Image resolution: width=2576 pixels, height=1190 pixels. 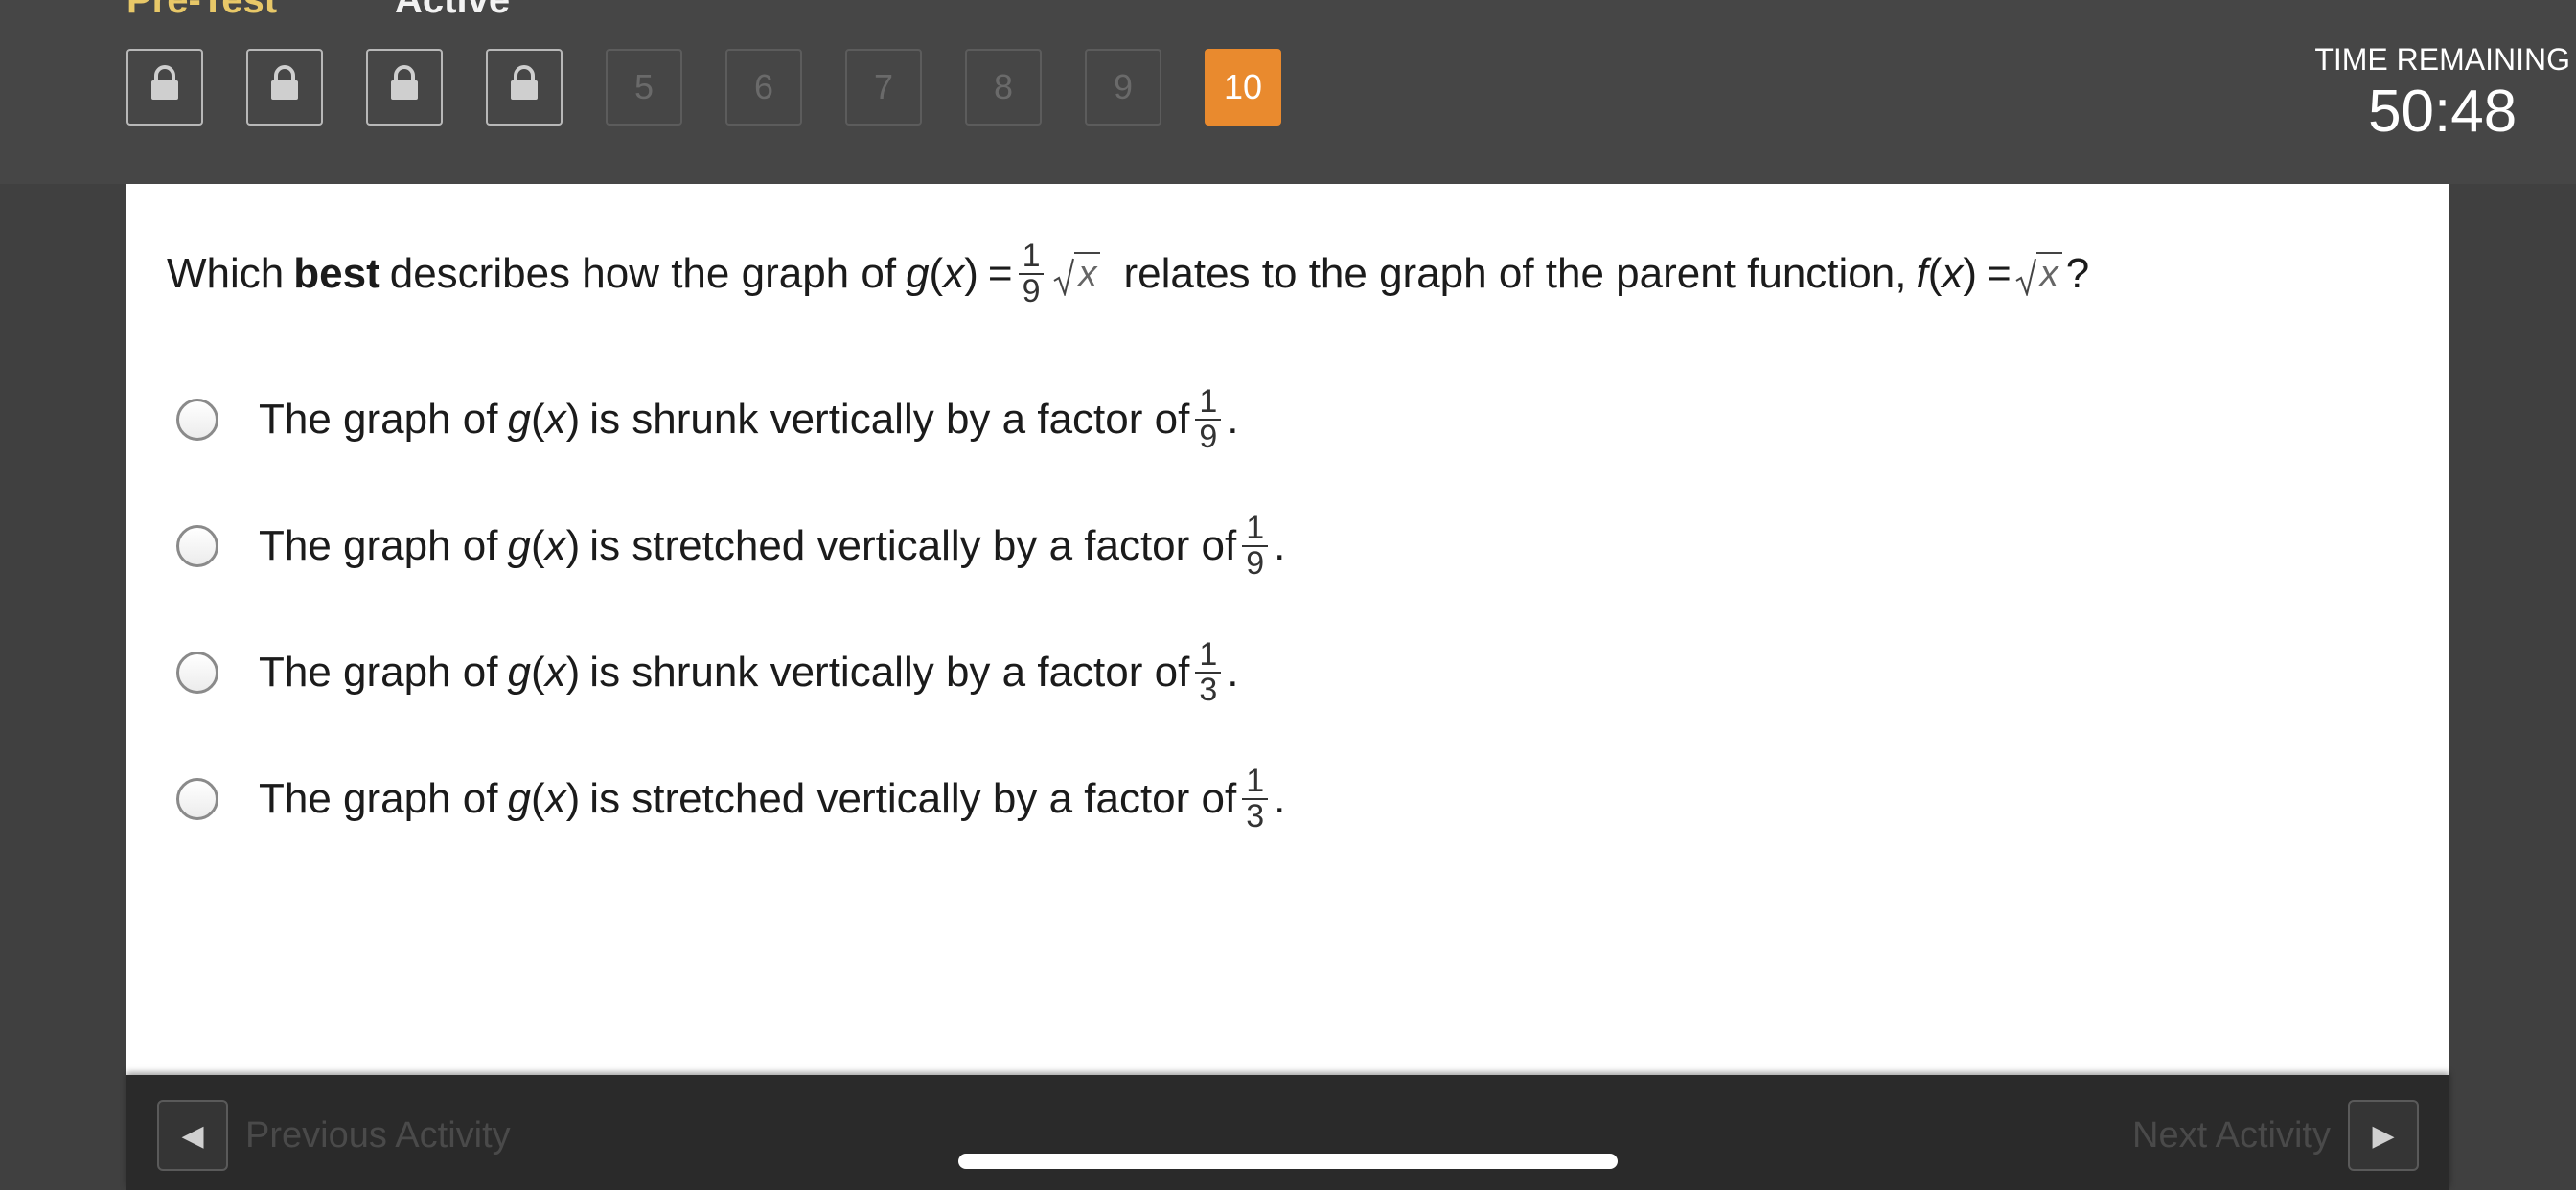 I want to click on question-4-button, so click(x=525, y=88).